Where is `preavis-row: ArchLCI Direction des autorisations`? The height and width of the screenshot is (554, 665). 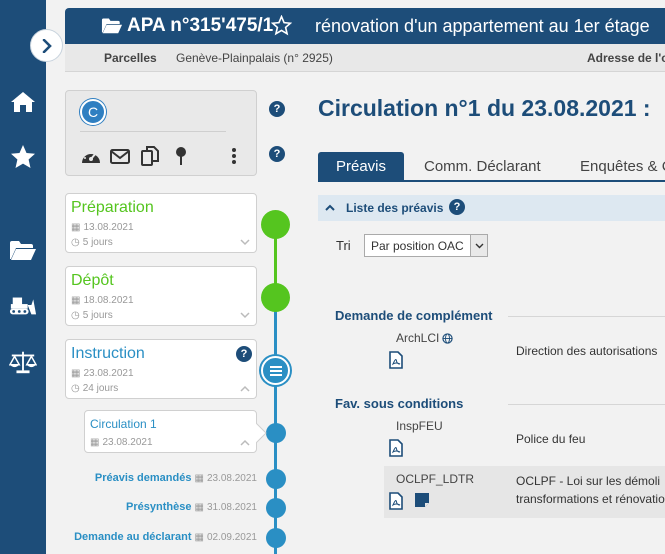 preavis-row: ArchLCI Direction des autorisations is located at coordinates (524, 350).